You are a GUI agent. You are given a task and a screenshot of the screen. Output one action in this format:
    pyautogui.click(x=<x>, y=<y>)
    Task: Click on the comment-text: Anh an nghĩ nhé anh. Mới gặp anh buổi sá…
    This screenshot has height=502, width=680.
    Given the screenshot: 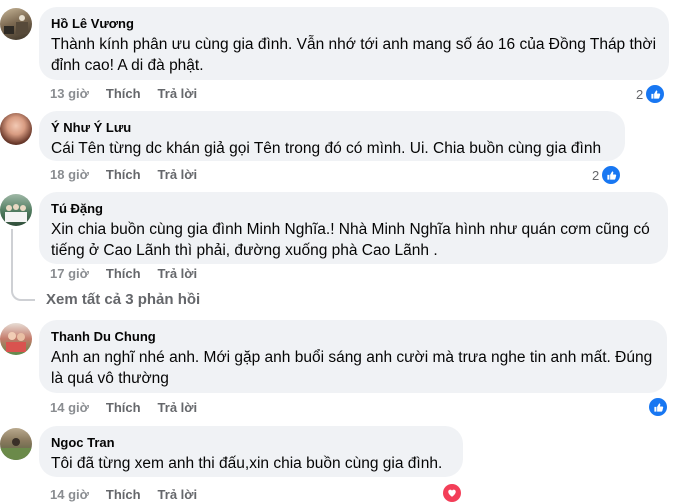 What is the action you would take?
    pyautogui.click(x=352, y=368)
    